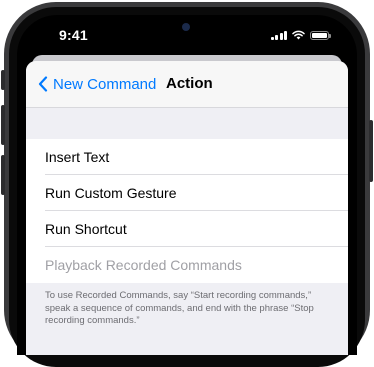  Describe the element at coordinates (105, 84) in the screenshot. I see `back-button-label: New Command` at that location.